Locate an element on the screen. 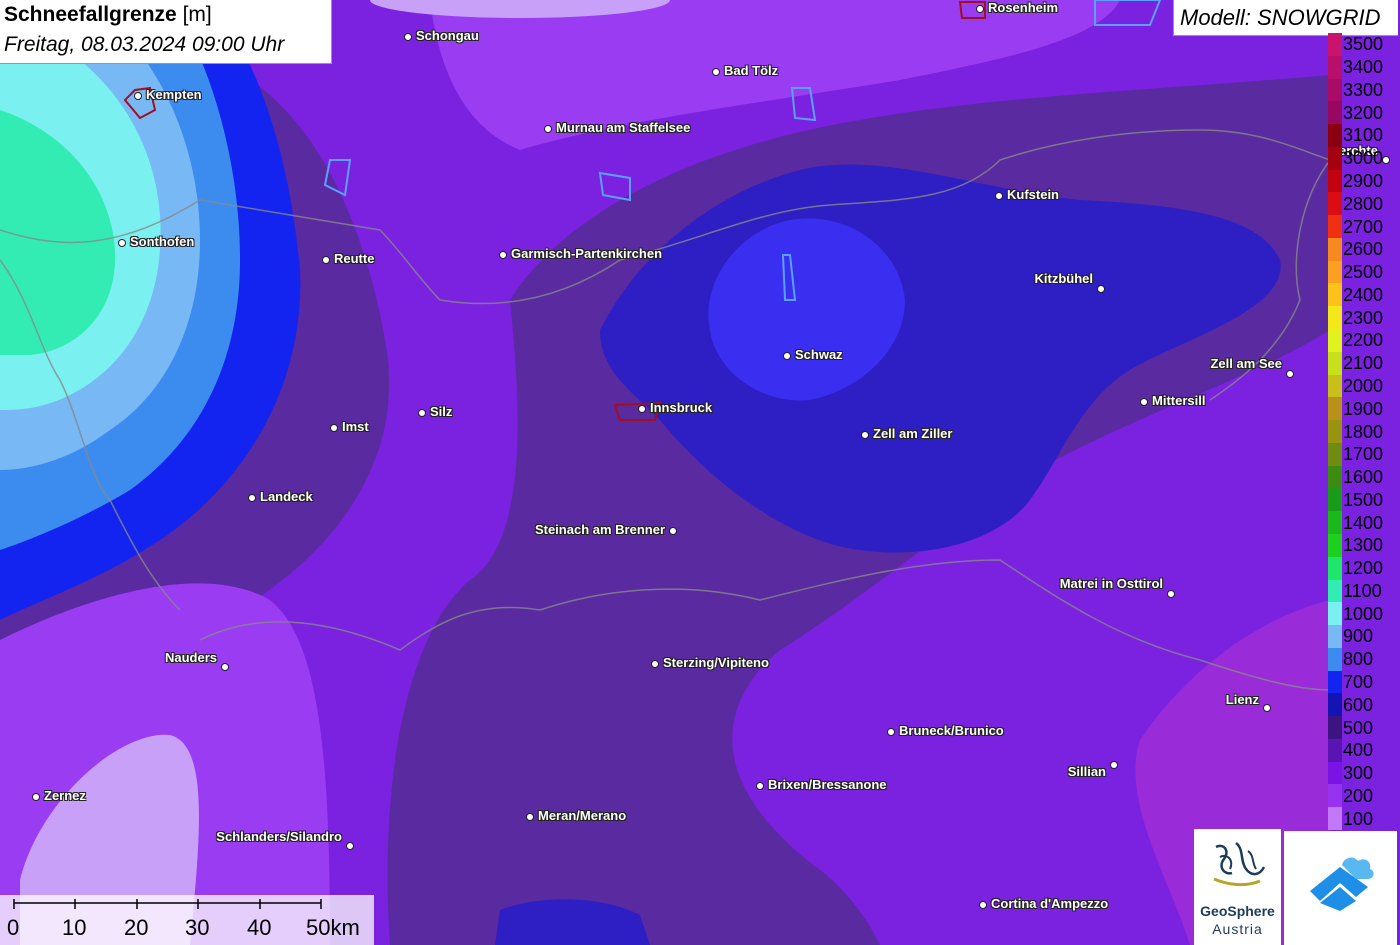  city-label-zell-am-see: Zell am See is located at coordinates (1246, 363).